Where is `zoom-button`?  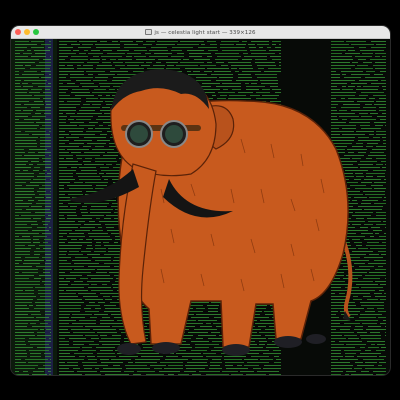 zoom-button is located at coordinates (36, 32).